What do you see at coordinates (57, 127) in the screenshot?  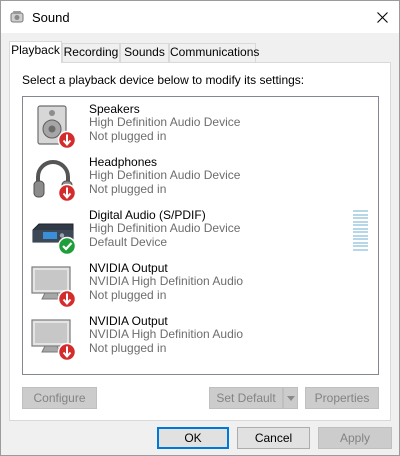 I see `speaker-icon` at bounding box center [57, 127].